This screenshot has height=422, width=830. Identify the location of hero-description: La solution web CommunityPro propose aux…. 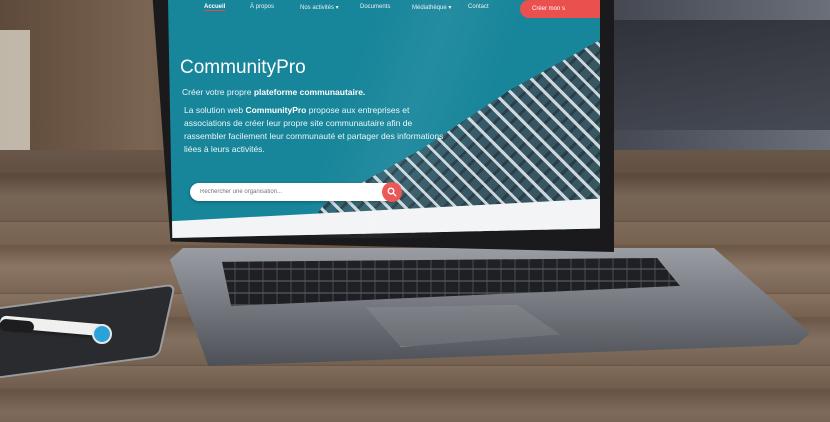
(314, 130).